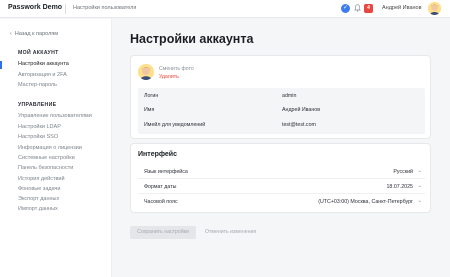 Image resolution: width=450 pixels, height=277 pixels. I want to click on sidebar-item-sso: Настройки SSO, so click(38, 137).